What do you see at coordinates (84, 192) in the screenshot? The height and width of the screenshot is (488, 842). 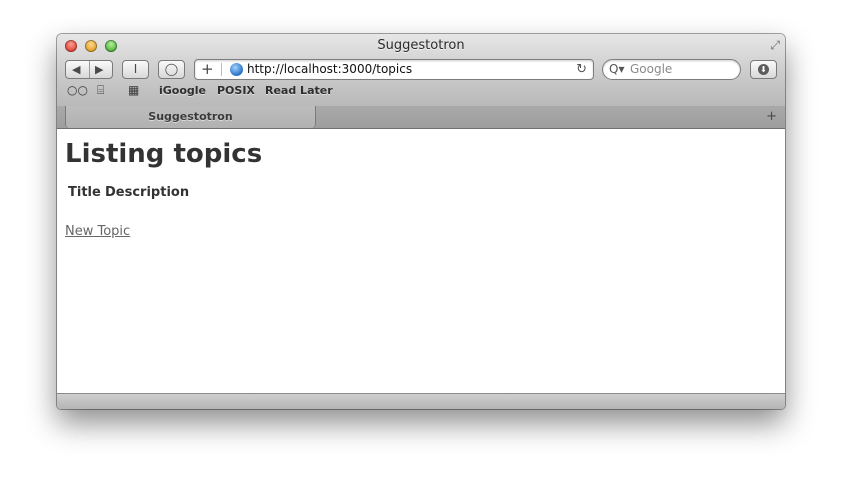 I see `column-header-title: Title` at bounding box center [84, 192].